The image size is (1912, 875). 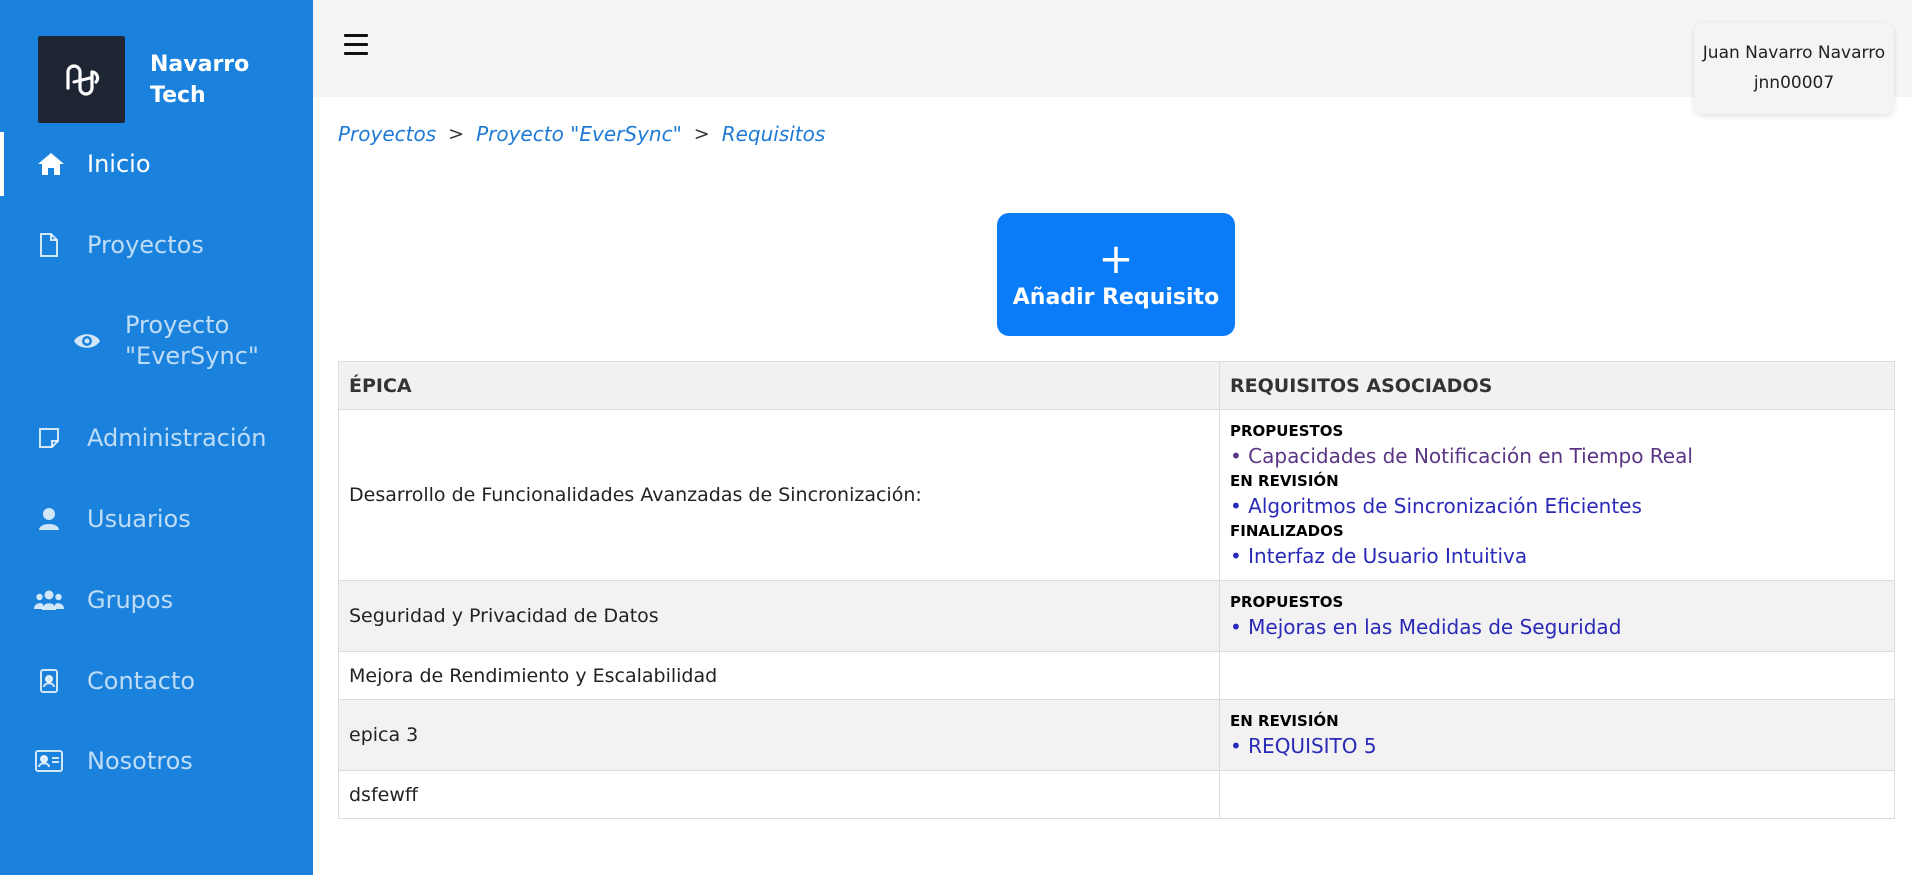 What do you see at coordinates (1557, 556) in the screenshot?
I see `requirement-link: • Interfaz de Usuario Intuitiva` at bounding box center [1557, 556].